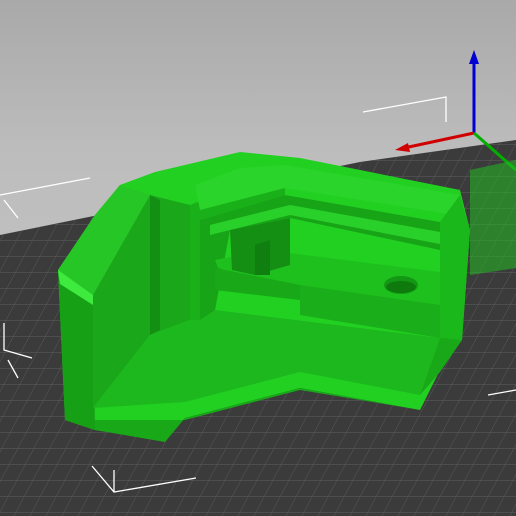  Describe the element at coordinates (474, 57) in the screenshot. I see `z-axis-arrow-icon` at that location.